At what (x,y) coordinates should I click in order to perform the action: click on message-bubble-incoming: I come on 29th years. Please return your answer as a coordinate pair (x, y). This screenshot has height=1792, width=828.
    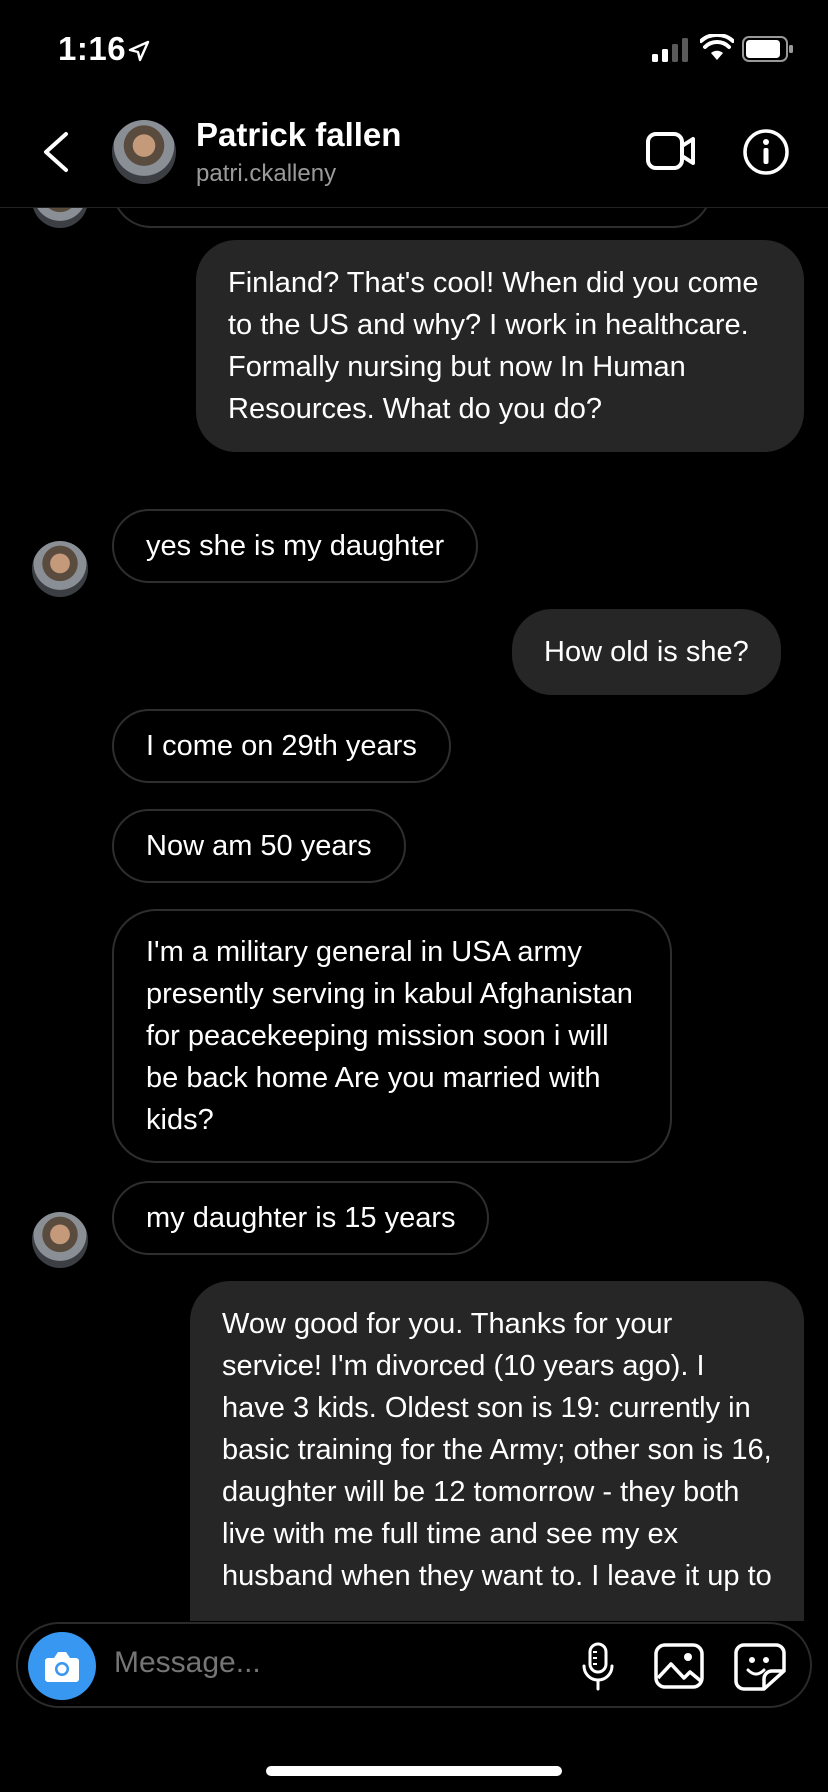
    Looking at the image, I should click on (281, 746).